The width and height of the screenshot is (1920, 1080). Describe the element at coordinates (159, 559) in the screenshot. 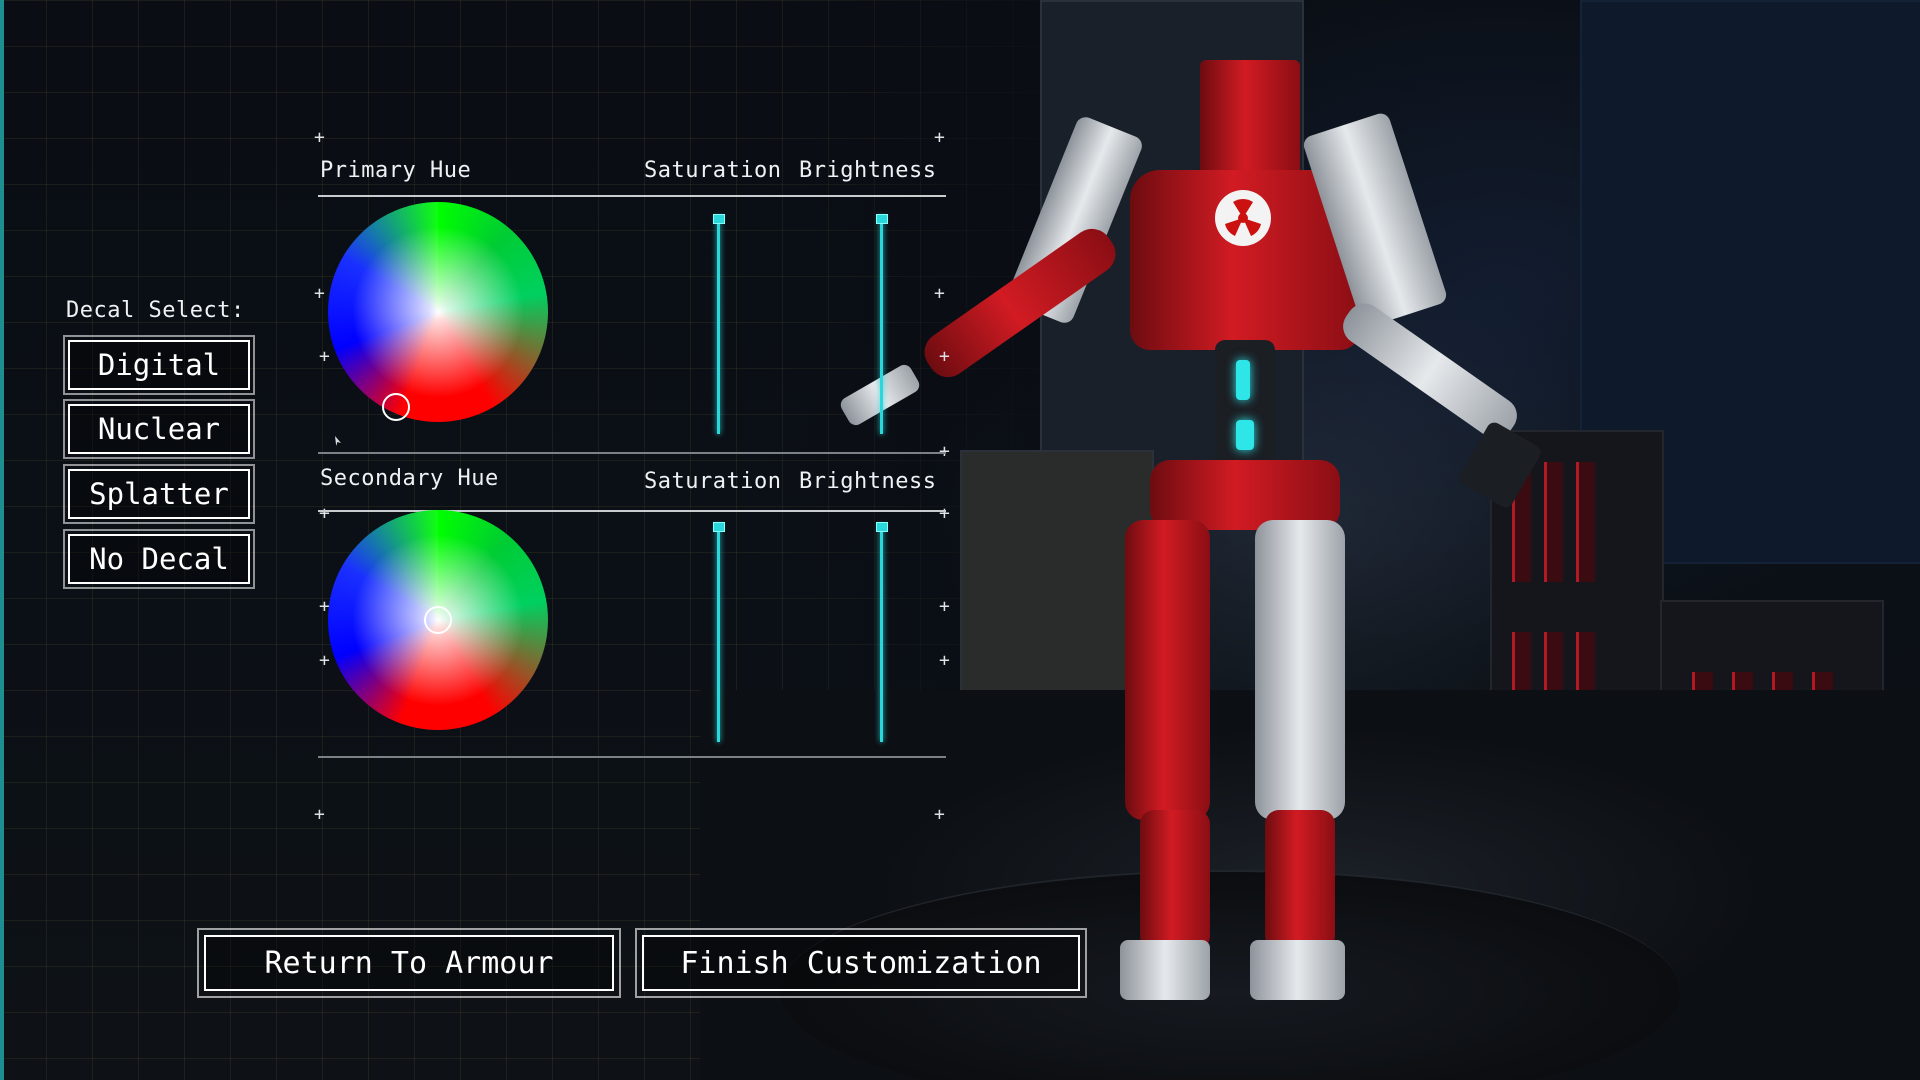

I see `decal-none-button: No Decal` at that location.